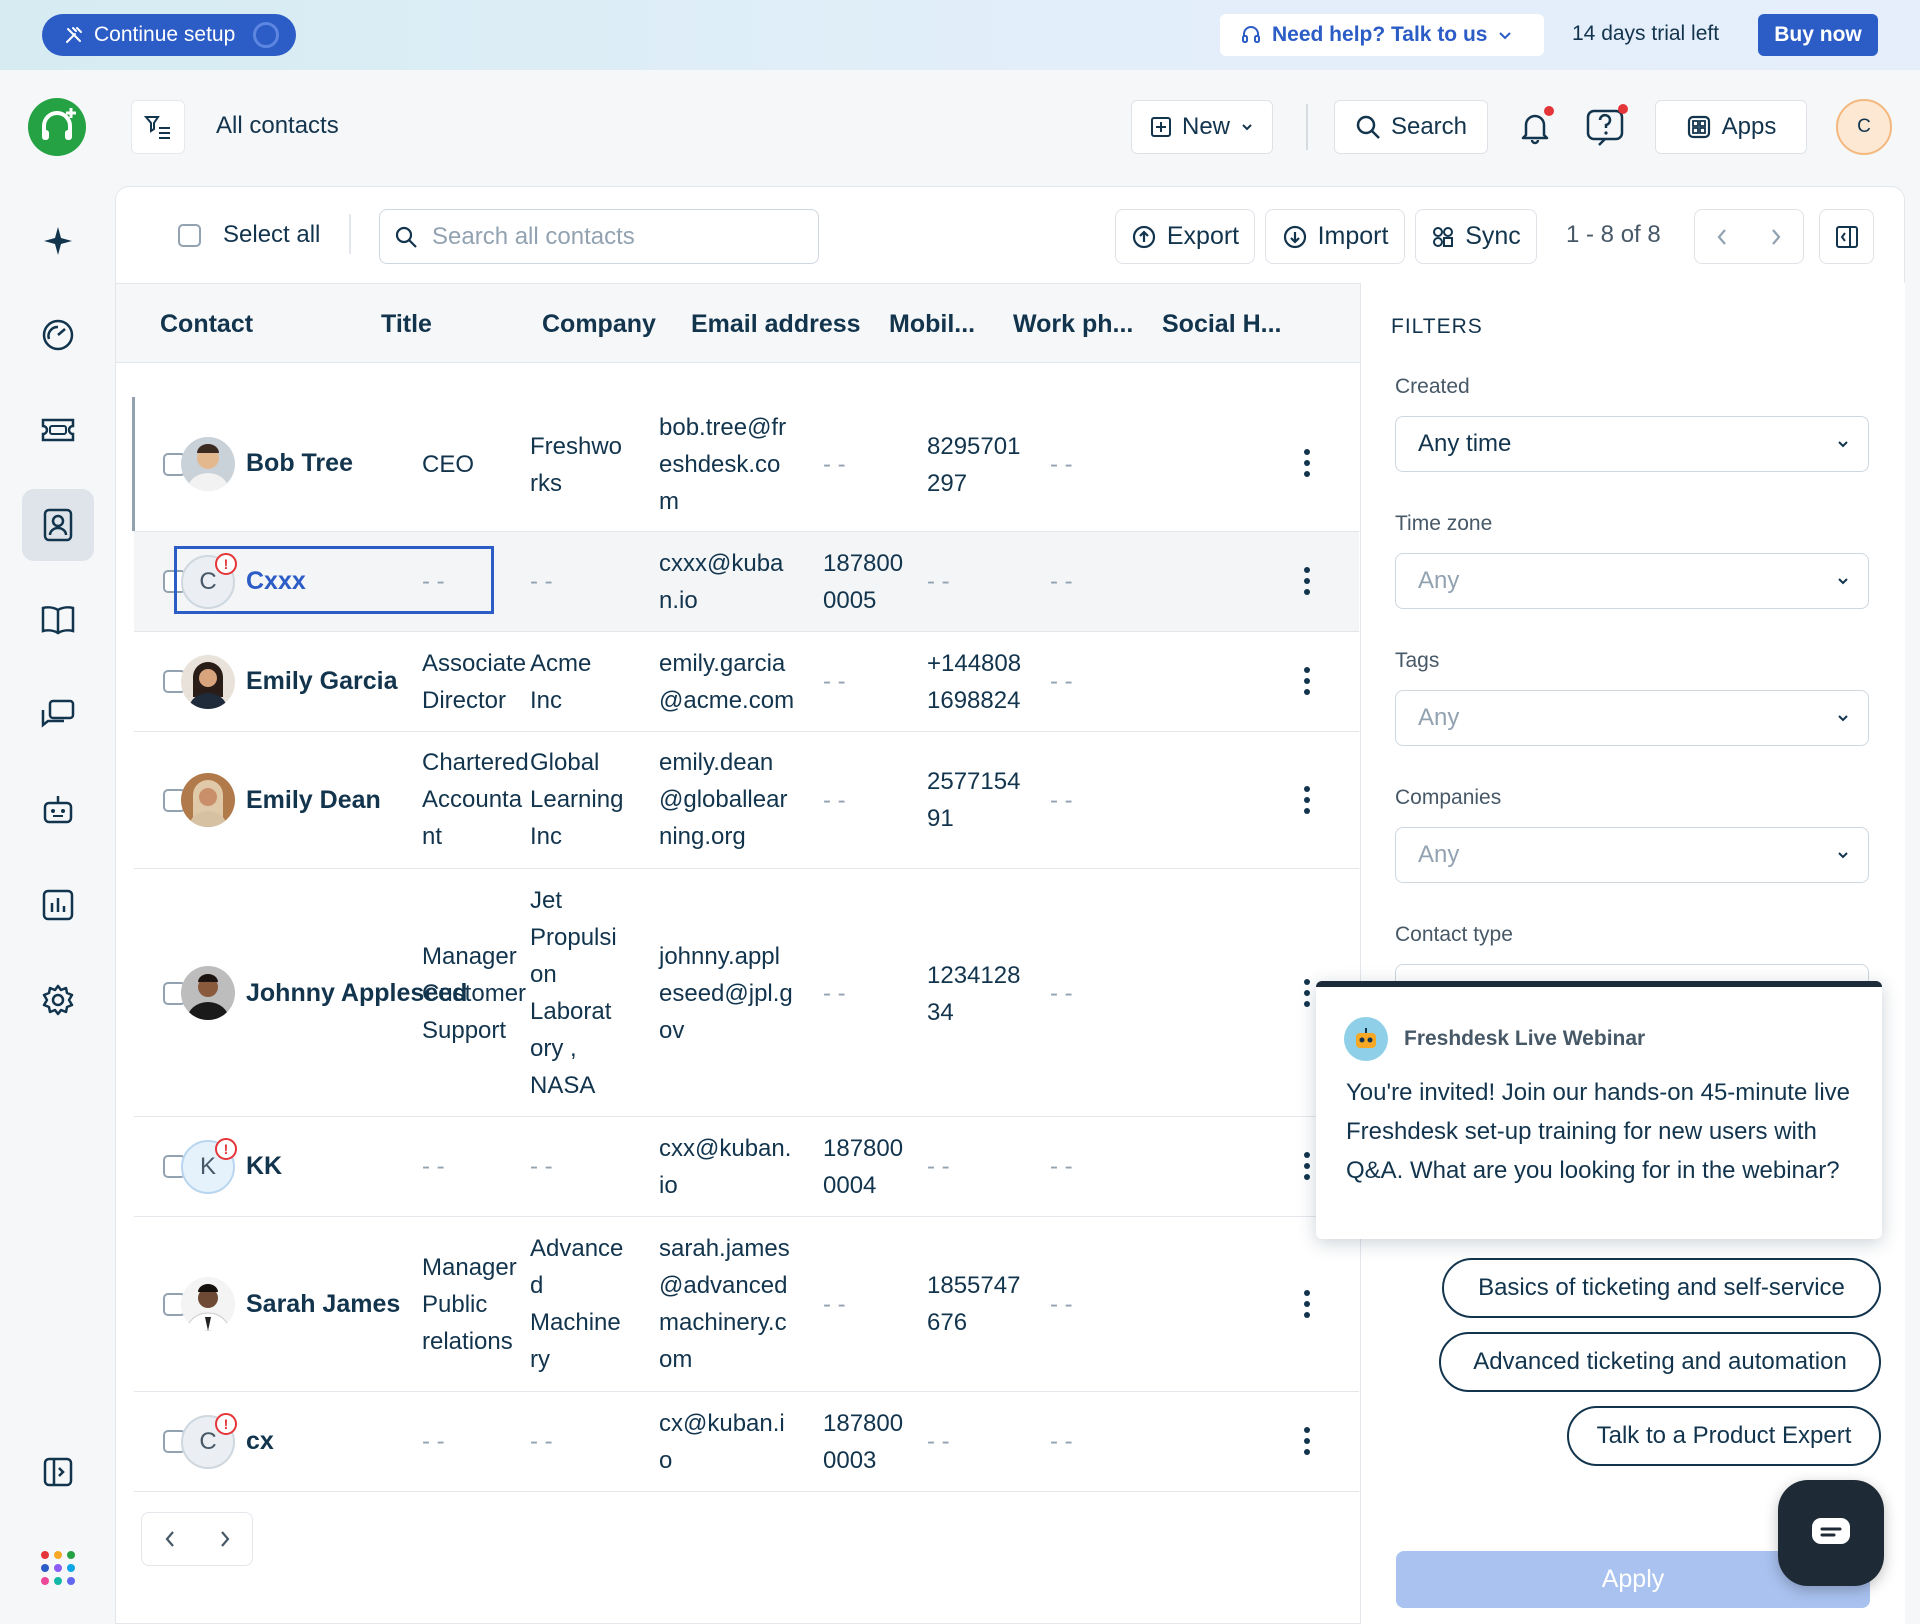 The image size is (1920, 1624). I want to click on bottom-pagination, so click(197, 1539).